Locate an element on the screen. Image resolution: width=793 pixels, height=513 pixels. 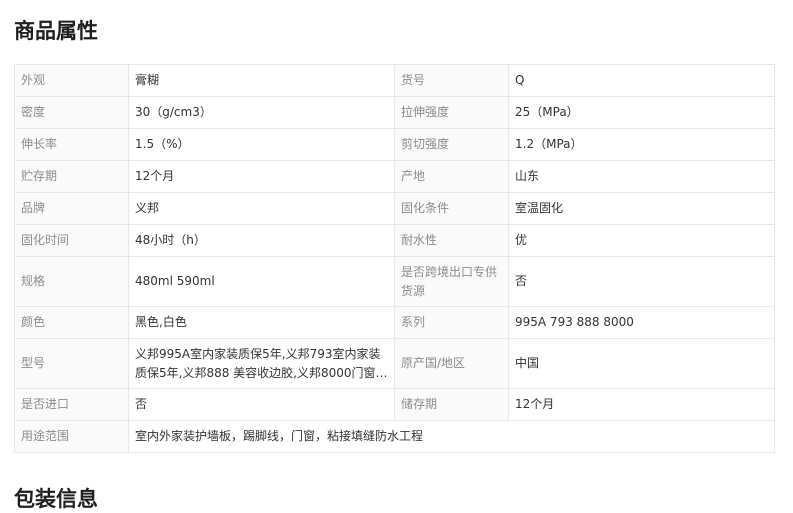
attr-key: 颜色 is located at coordinates (71, 322).